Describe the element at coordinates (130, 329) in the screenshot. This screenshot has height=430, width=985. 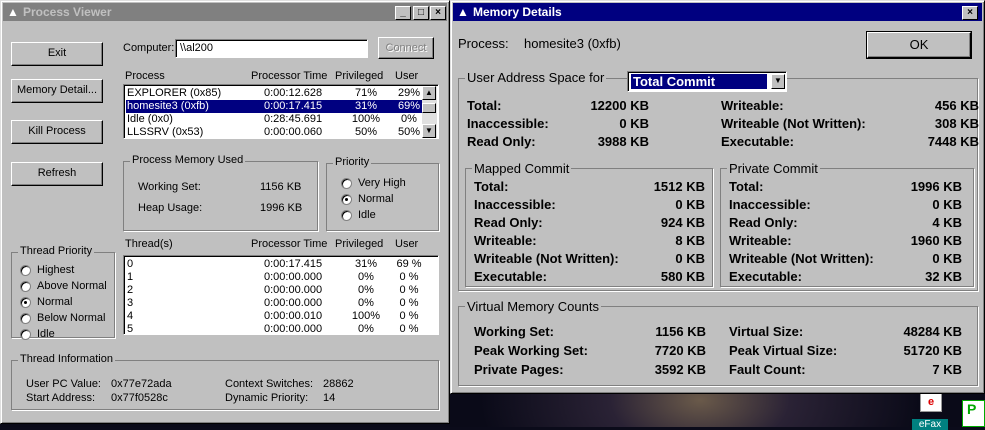
I see `thread-row-cell: 5` at that location.